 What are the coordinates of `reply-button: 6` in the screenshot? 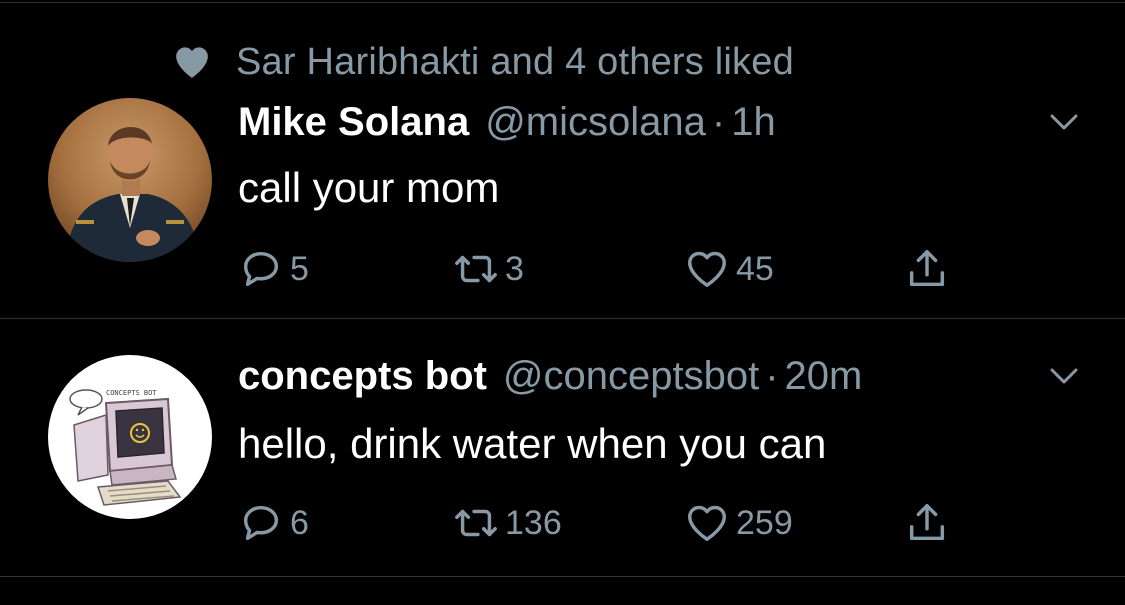 It's located at (273, 523).